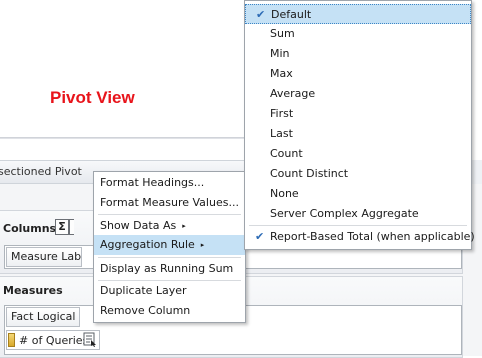 The width and height of the screenshot is (482, 358). I want to click on menu-item-duplicate-layer: Duplicate Layer, so click(169, 291).